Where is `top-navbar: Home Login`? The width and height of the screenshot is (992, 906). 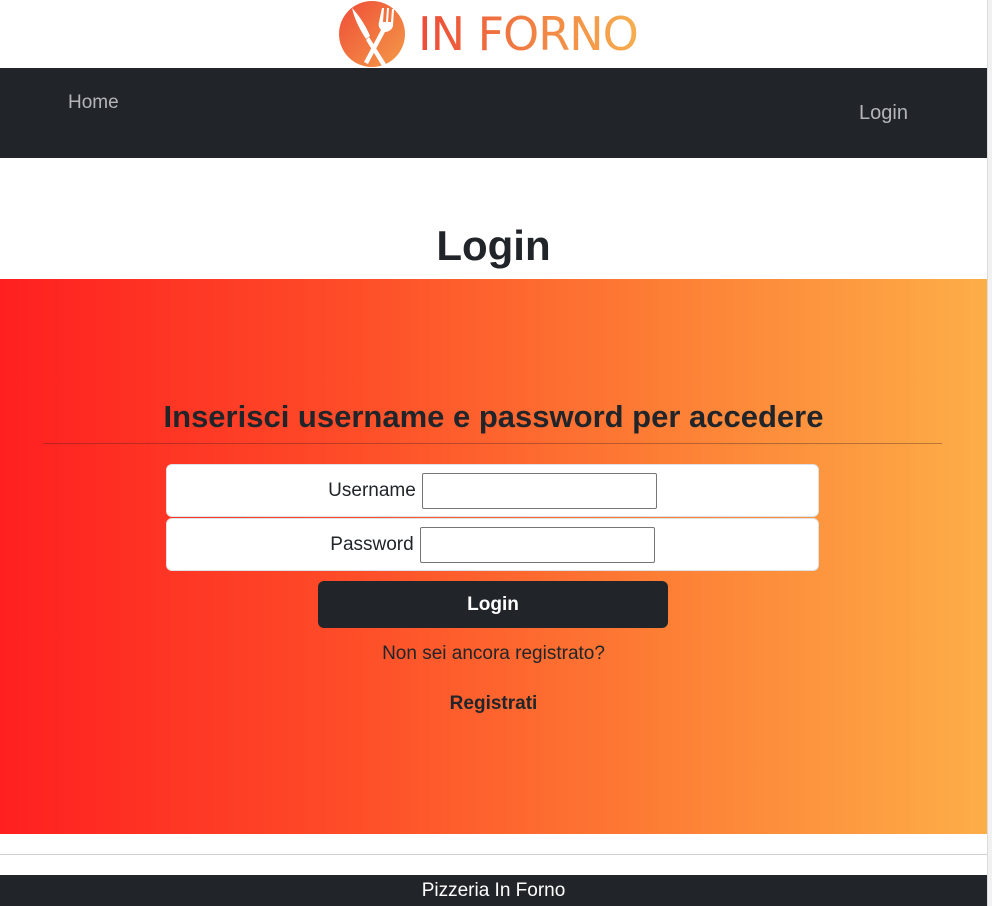 top-navbar: Home Login is located at coordinates (493, 113).